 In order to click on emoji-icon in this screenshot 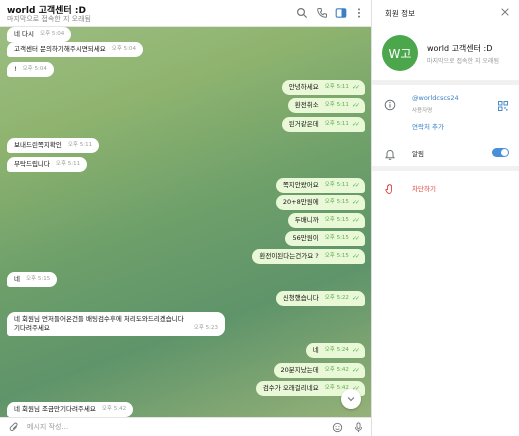, I will do `click(337, 427)`.